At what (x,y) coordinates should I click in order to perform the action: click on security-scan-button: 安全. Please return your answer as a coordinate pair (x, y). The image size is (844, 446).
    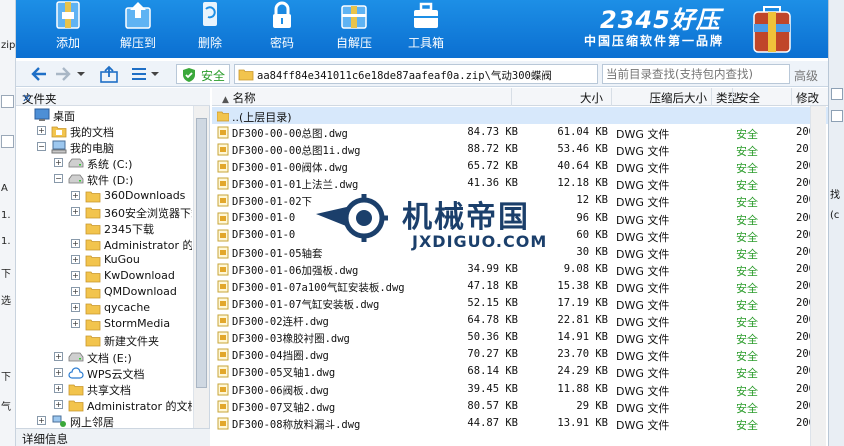
    Looking at the image, I should click on (203, 74).